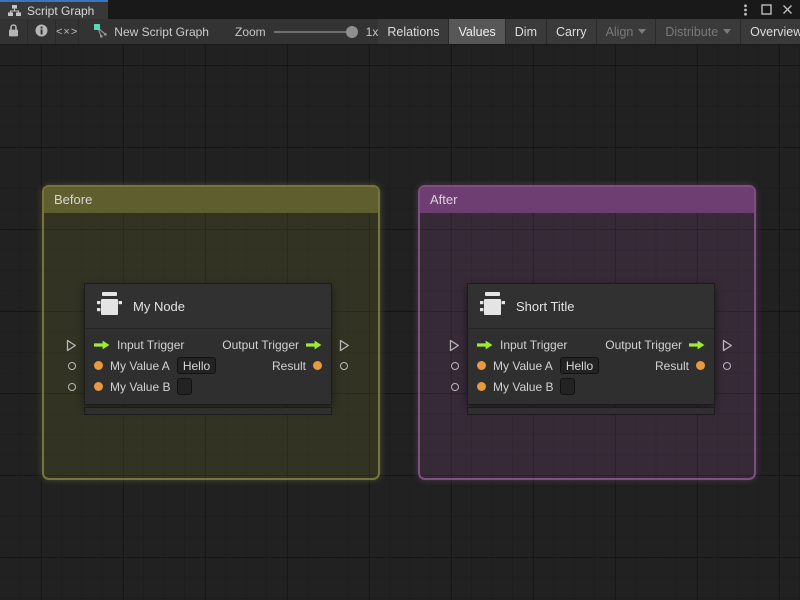 Image resolution: width=800 pixels, height=600 pixels. I want to click on zoom-control: Zoom 1x, so click(298, 32).